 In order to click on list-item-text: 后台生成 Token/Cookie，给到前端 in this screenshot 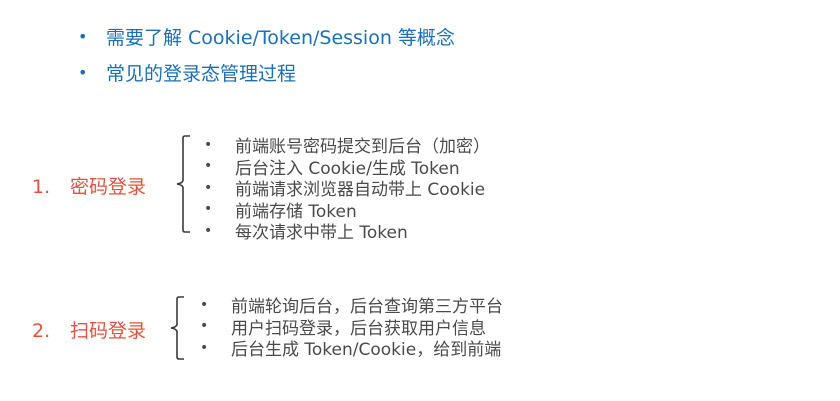, I will do `click(366, 350)`.